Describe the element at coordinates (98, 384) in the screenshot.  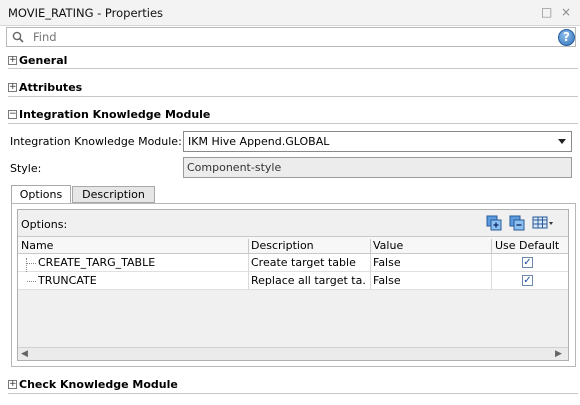
I see `section-ckm-label: Check Knowledge Module` at that location.